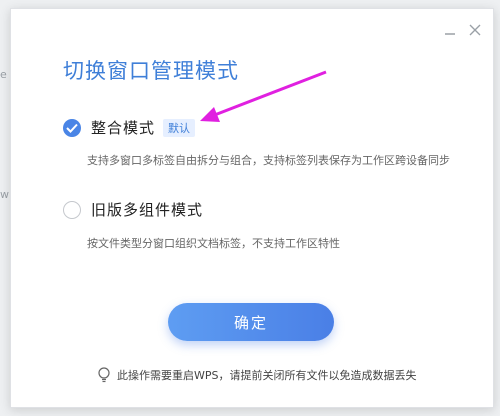 The width and height of the screenshot is (500, 416). I want to click on option-description: 按文件类型分窗口组织文档标签，不支持工作区特性, so click(213, 243).